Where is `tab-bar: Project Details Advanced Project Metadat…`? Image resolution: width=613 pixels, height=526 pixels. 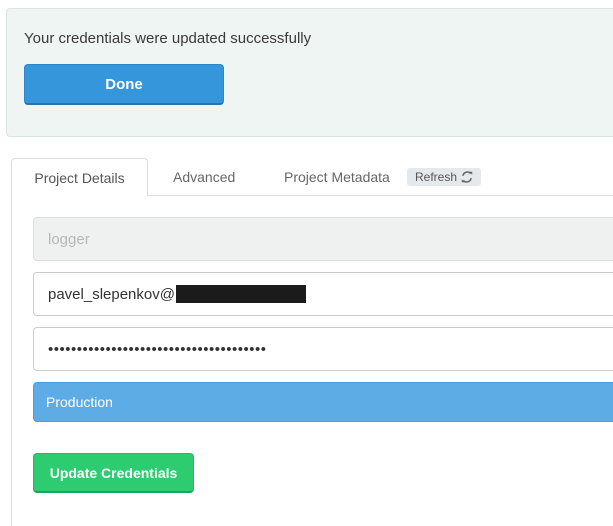 tab-bar: Project Details Advanced Project Metadat… is located at coordinates (312, 177).